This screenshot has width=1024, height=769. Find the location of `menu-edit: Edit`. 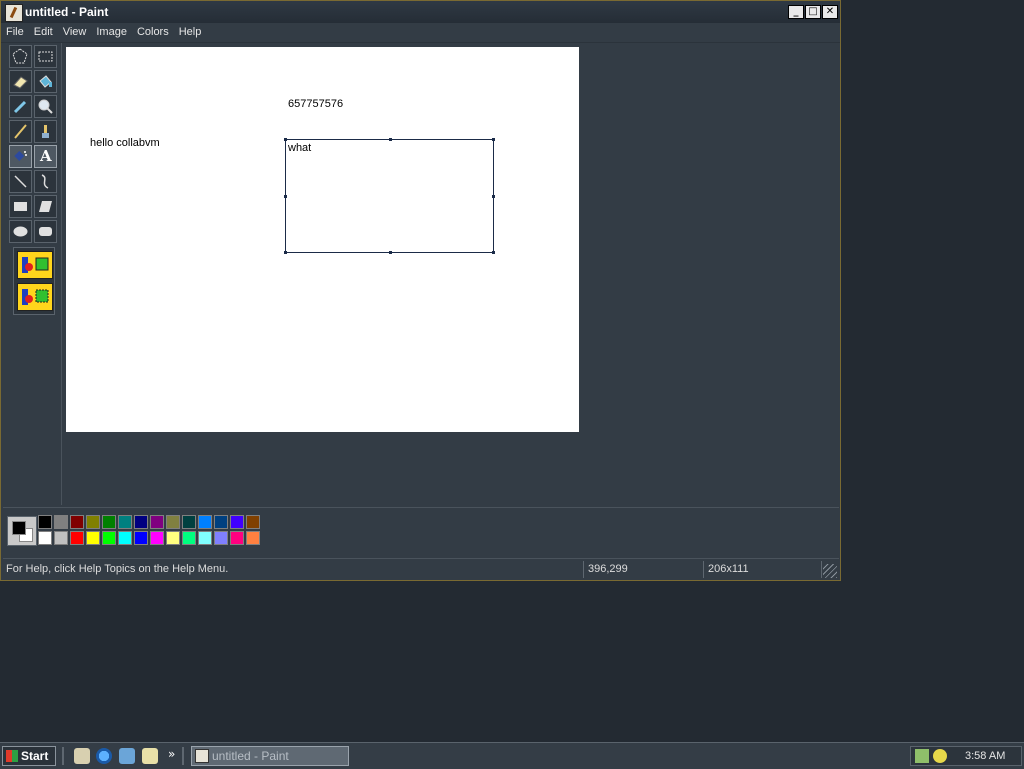

menu-edit: Edit is located at coordinates (43, 32).